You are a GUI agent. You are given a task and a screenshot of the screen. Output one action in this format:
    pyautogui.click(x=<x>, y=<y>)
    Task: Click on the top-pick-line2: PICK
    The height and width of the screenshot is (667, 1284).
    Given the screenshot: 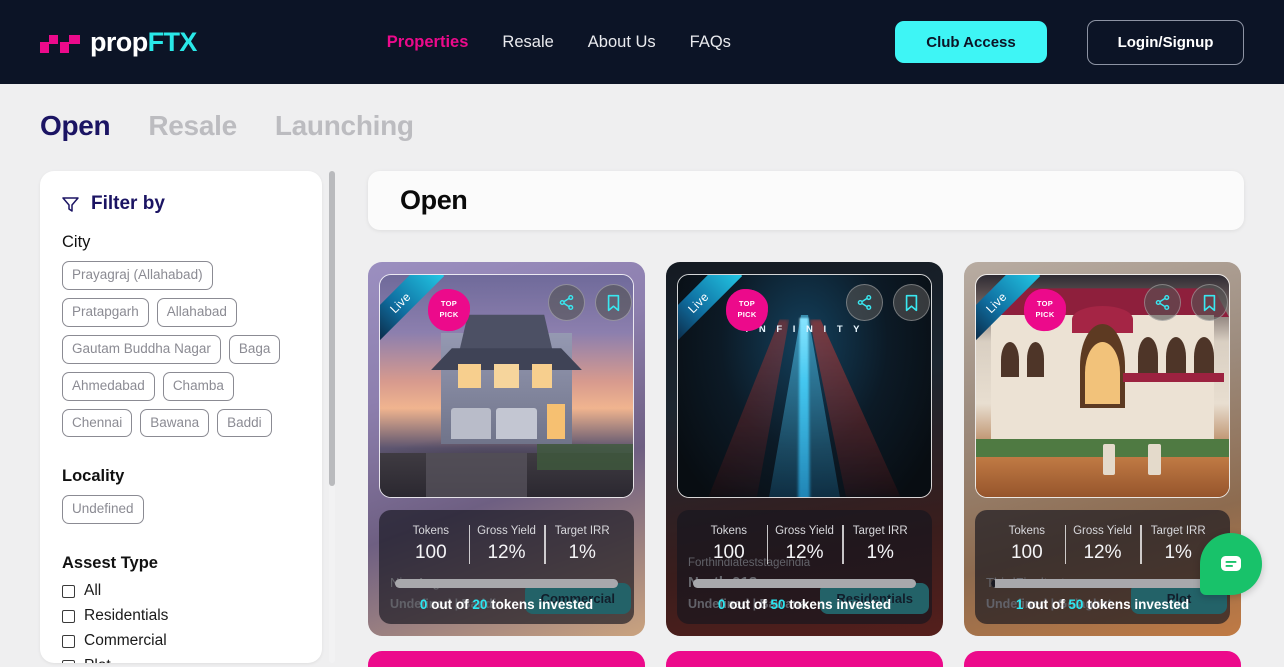 What is the action you would take?
    pyautogui.click(x=747, y=314)
    